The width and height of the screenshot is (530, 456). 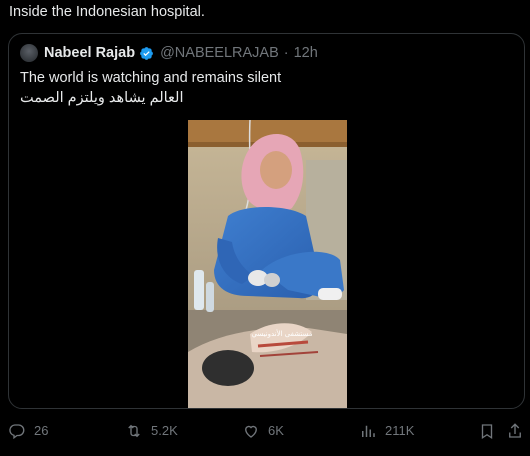 I want to click on quoted-text-arabic: العالم يشاهد ويلتزم الصمت, so click(x=102, y=98).